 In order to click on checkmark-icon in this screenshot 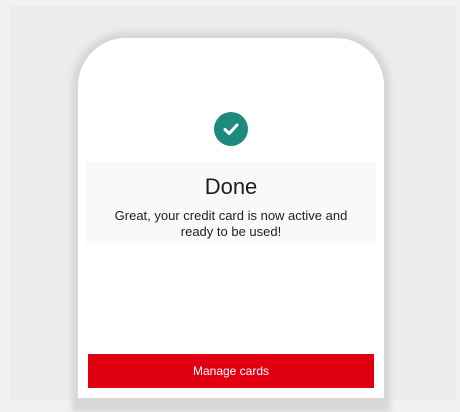, I will do `click(231, 129)`.